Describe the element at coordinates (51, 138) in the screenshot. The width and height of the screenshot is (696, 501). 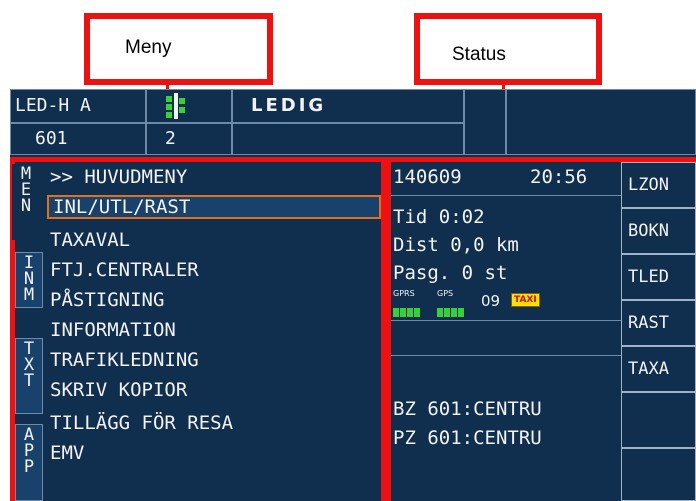
I see `car-number: 601` at that location.